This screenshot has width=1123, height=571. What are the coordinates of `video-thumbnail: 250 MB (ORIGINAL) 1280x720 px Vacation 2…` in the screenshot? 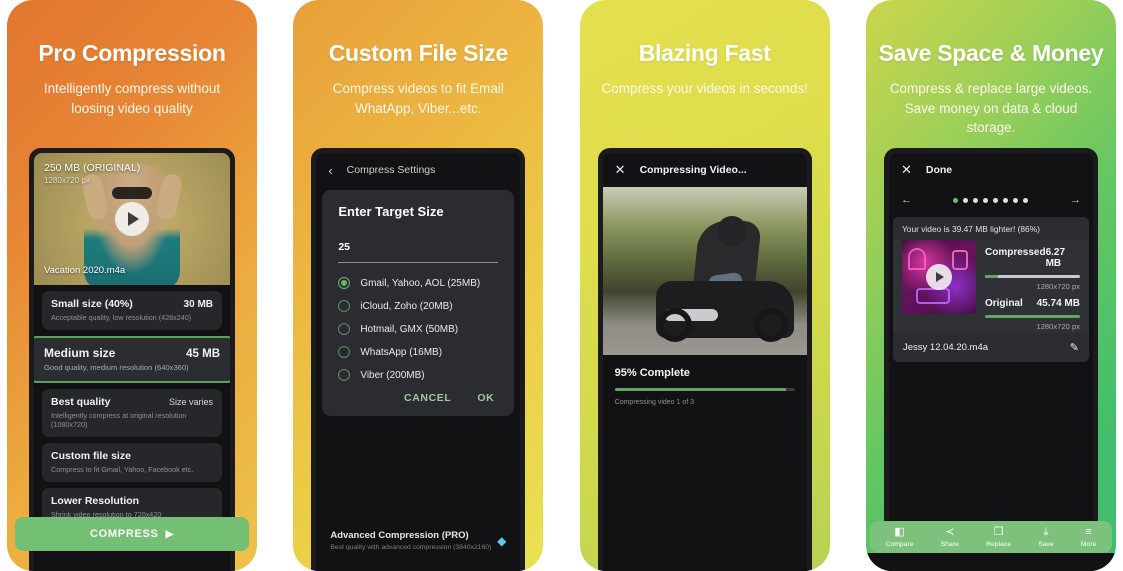 It's located at (132, 219).